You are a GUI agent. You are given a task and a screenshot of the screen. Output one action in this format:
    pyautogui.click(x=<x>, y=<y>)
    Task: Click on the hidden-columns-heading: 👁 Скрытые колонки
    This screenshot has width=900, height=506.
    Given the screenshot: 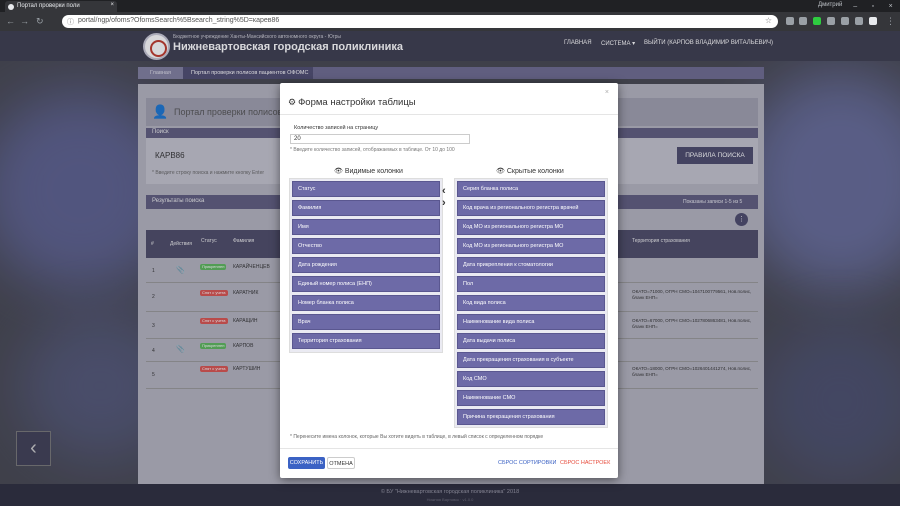 What is the action you would take?
    pyautogui.click(x=530, y=171)
    